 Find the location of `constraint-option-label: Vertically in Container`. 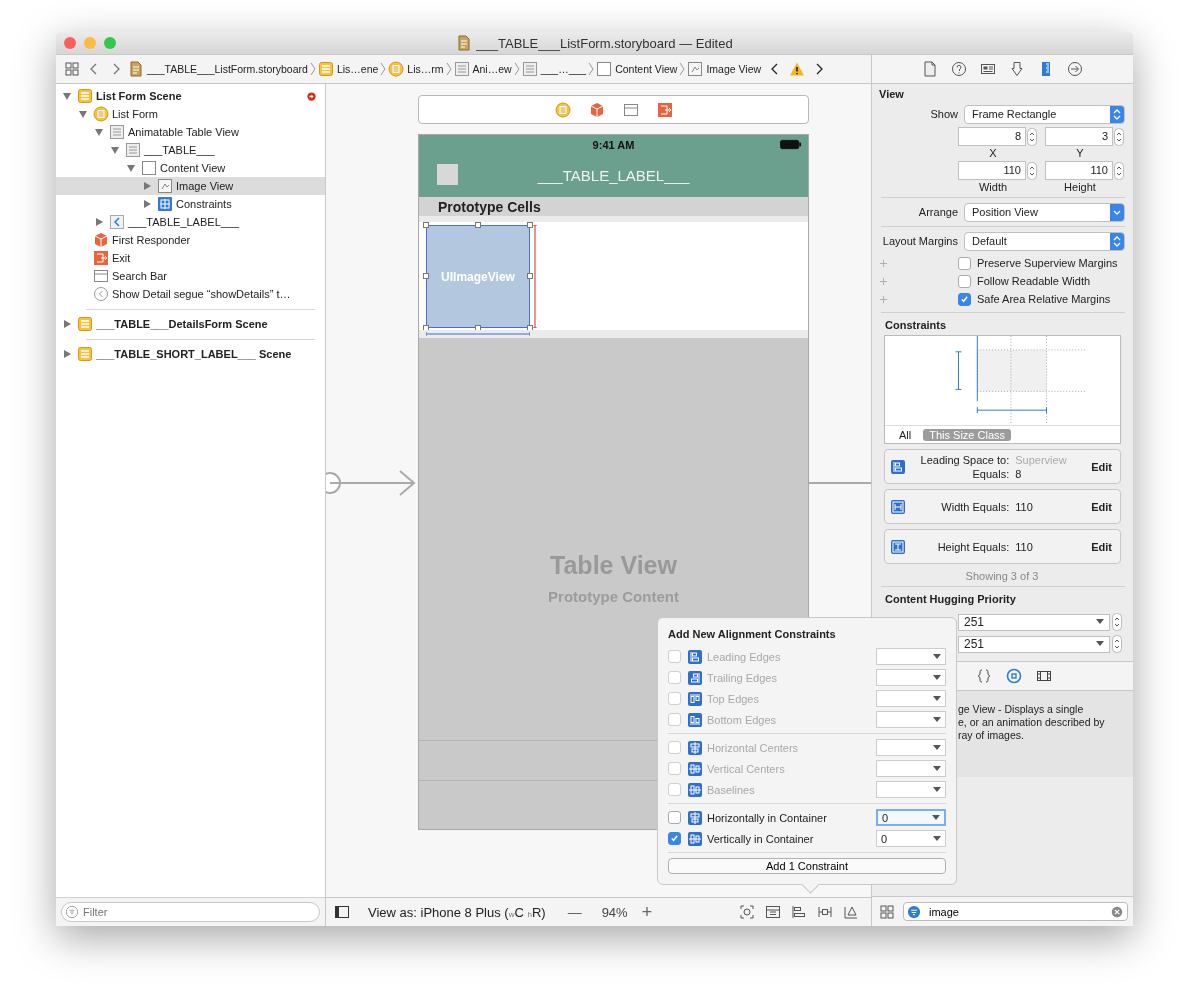

constraint-option-label: Vertically in Container is located at coordinates (761, 838).